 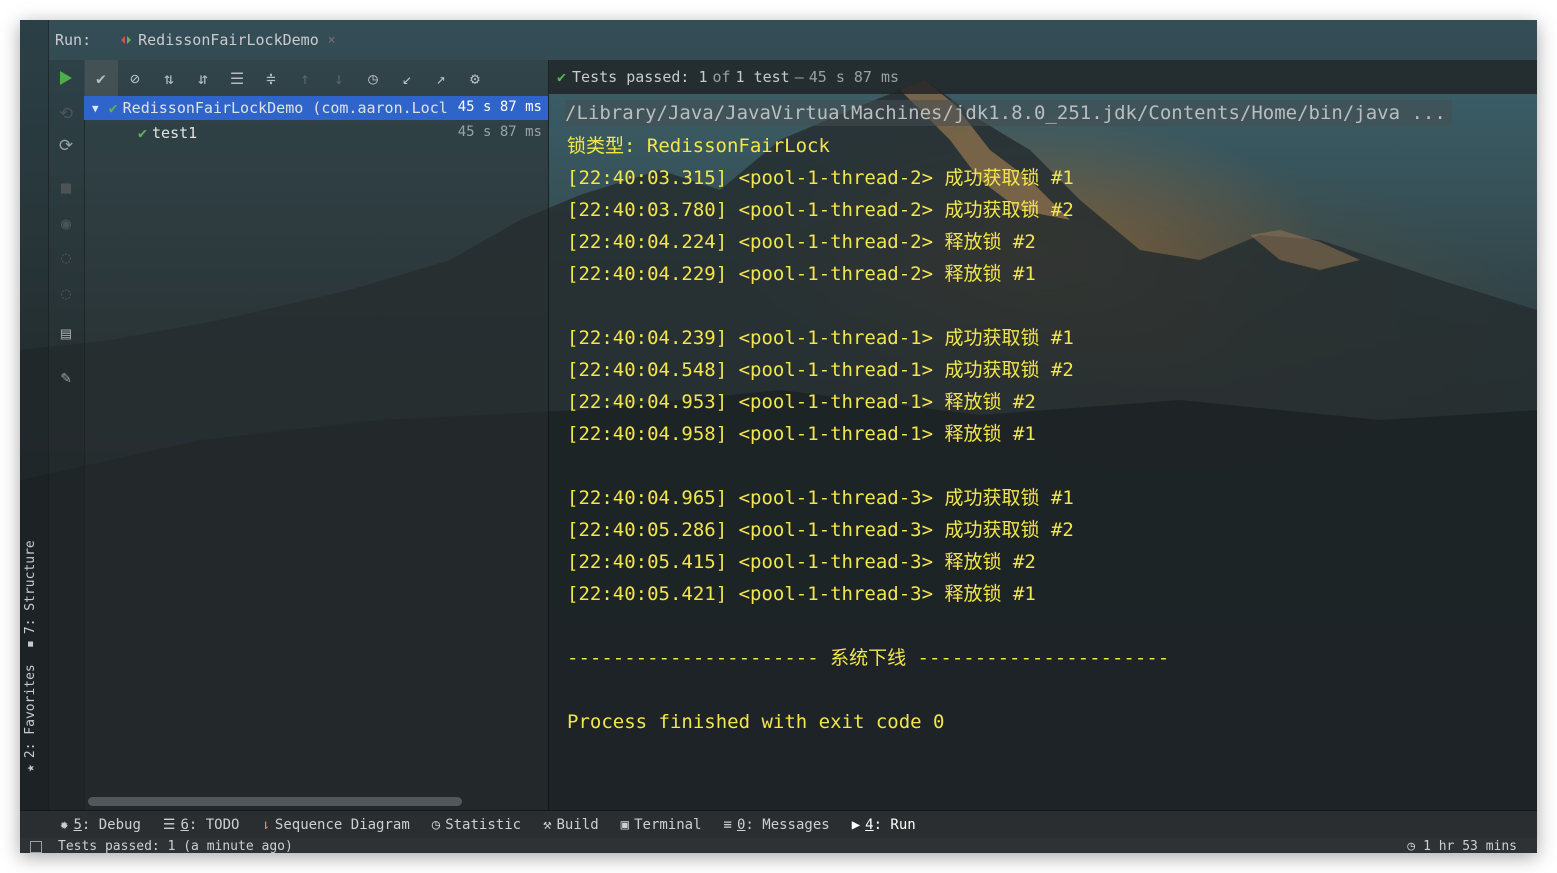 What do you see at coordinates (703, 77) in the screenshot?
I see `tests-passed-count: 1` at bounding box center [703, 77].